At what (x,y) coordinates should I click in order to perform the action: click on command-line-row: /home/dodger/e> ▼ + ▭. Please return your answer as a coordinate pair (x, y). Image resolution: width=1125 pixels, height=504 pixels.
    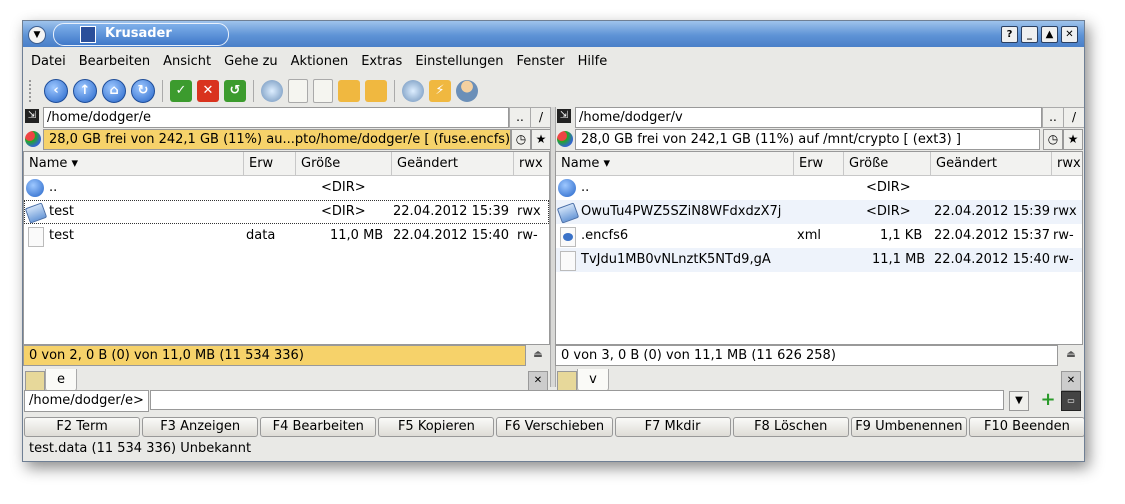
    Looking at the image, I should click on (553, 401).